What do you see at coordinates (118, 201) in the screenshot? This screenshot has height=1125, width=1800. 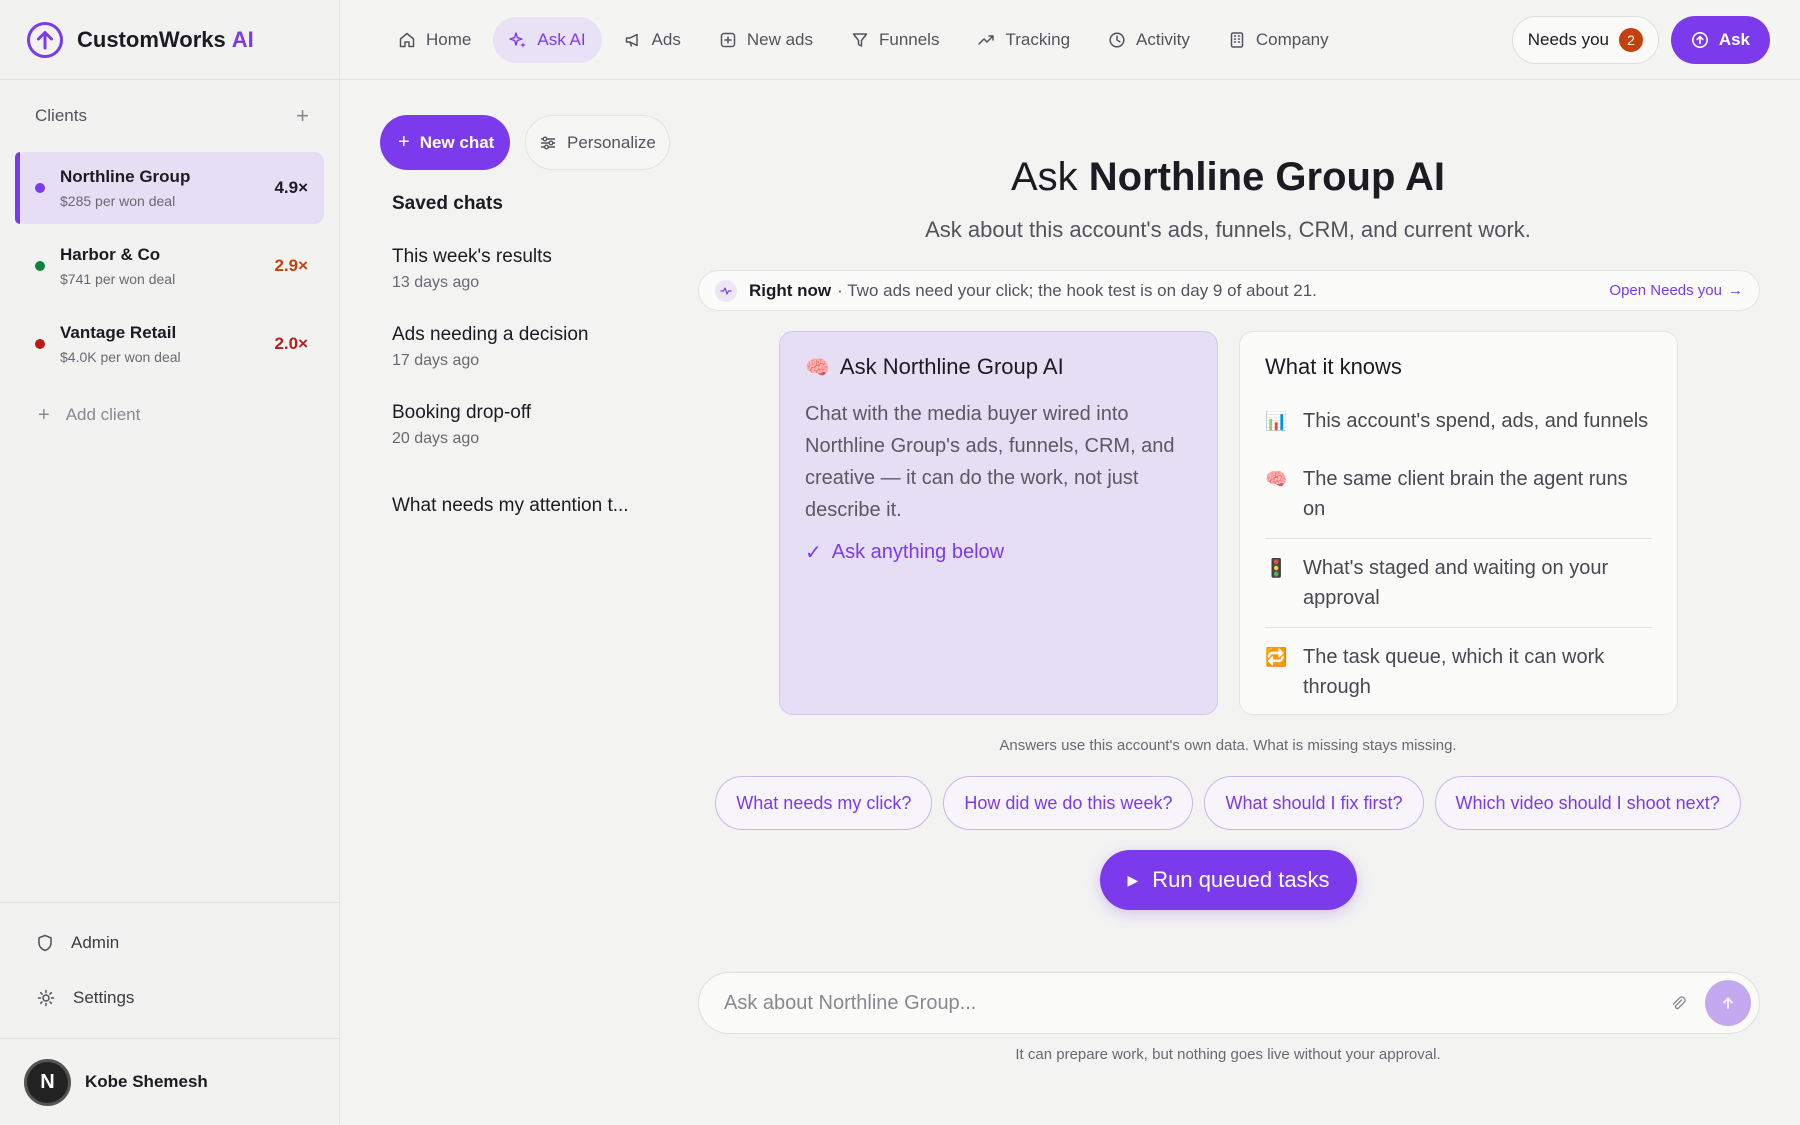 I see `client-value: $285 per won deal` at bounding box center [118, 201].